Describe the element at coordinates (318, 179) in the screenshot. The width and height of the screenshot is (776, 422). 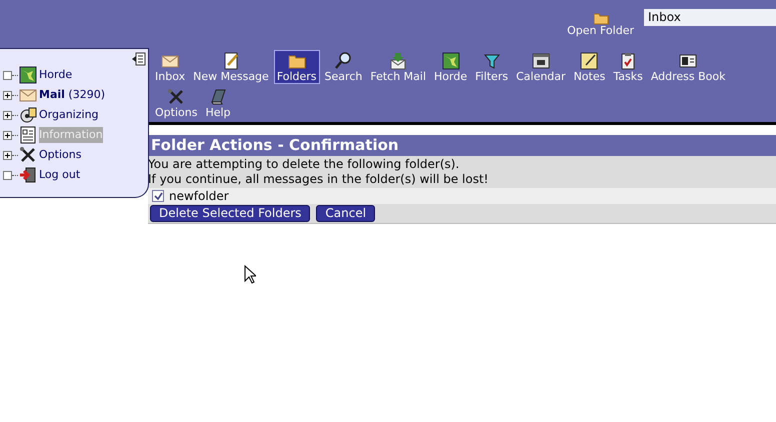
I see `message-text: If you continue, all messages in the folder(s) will be lost!` at that location.